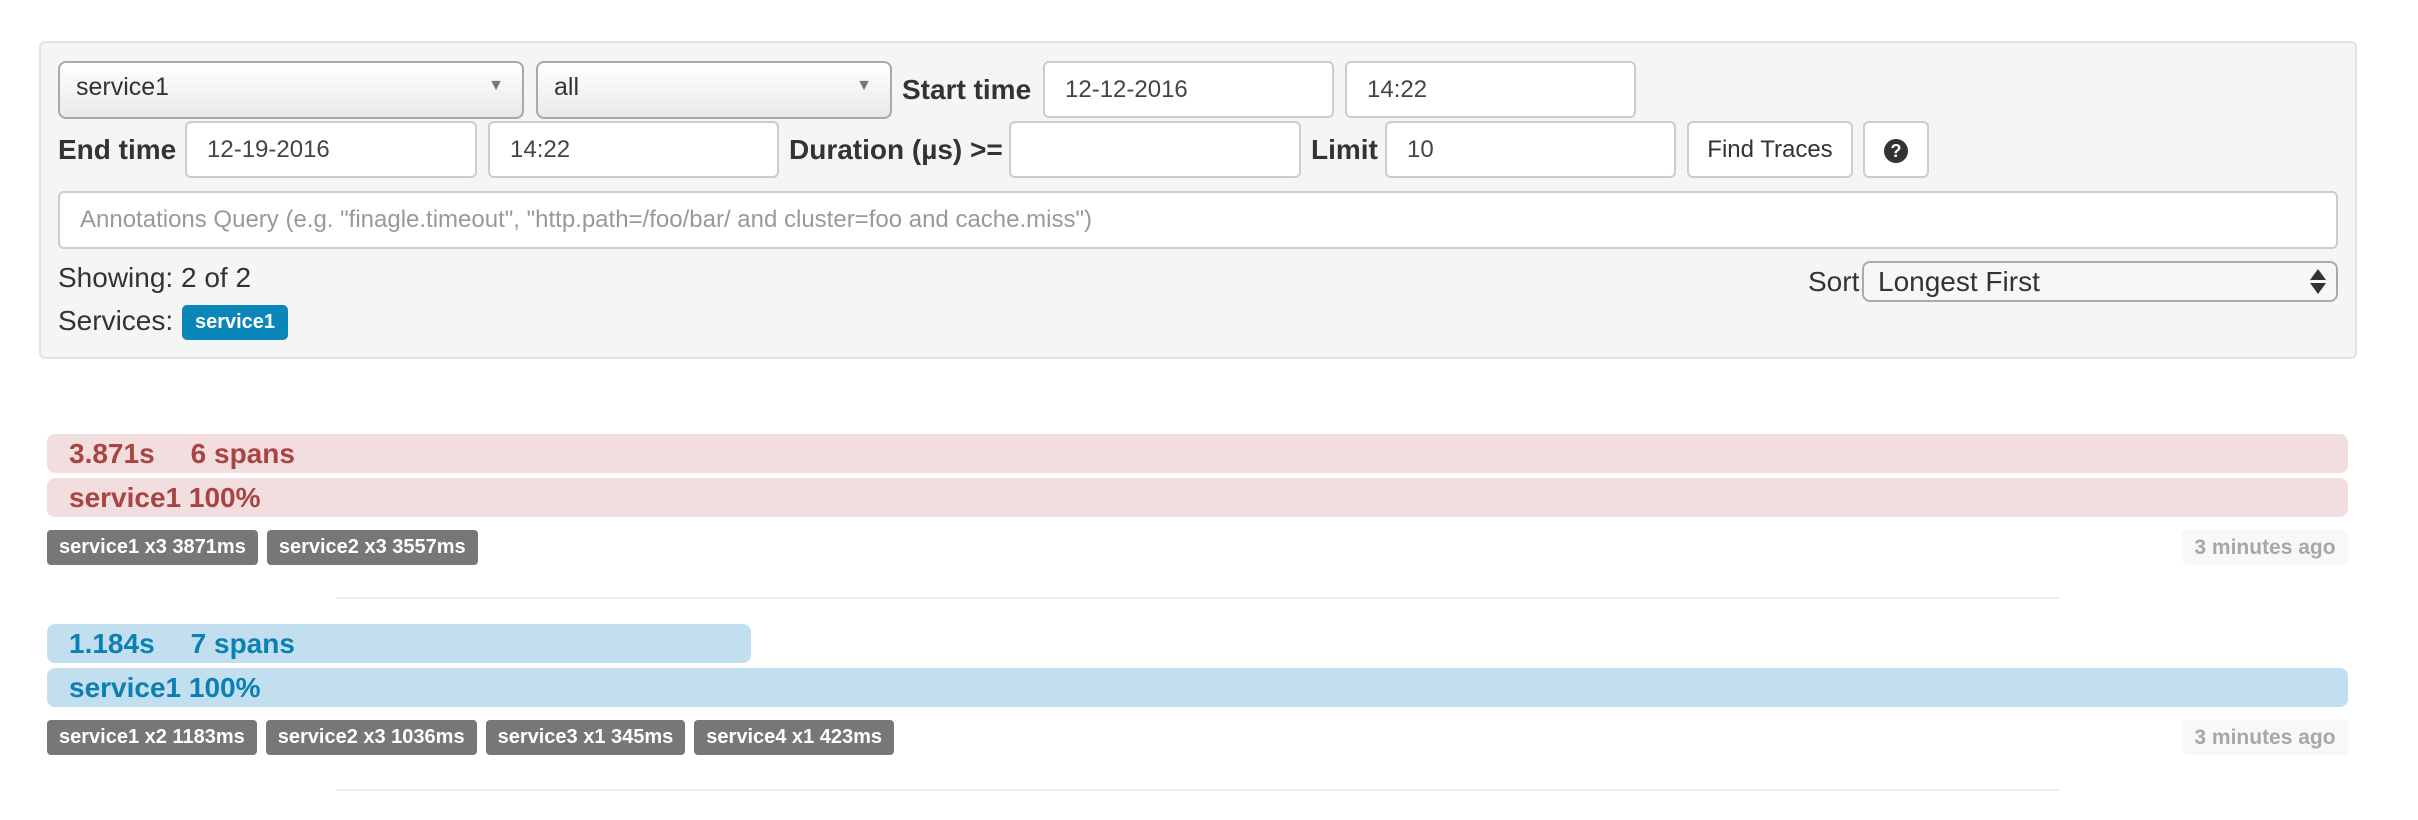  What do you see at coordinates (116, 320) in the screenshot?
I see `services-label: Services:` at bounding box center [116, 320].